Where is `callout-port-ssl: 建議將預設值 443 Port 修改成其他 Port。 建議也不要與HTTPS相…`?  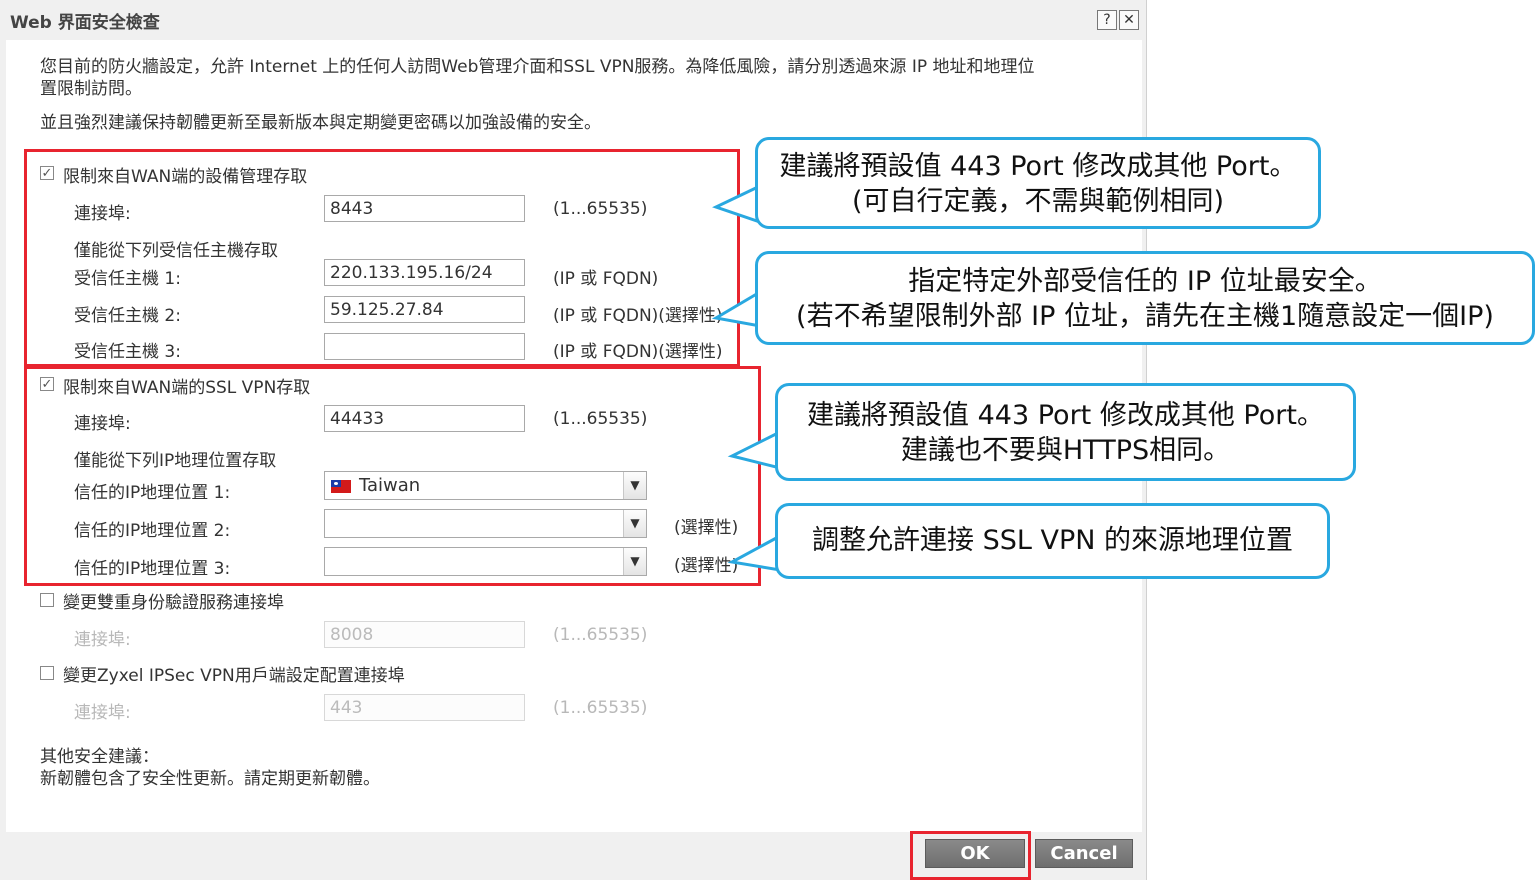 callout-port-ssl: 建議將預設值 443 Port 修改成其他 Port。 建議也不要與HTTPS相… is located at coordinates (1065, 432).